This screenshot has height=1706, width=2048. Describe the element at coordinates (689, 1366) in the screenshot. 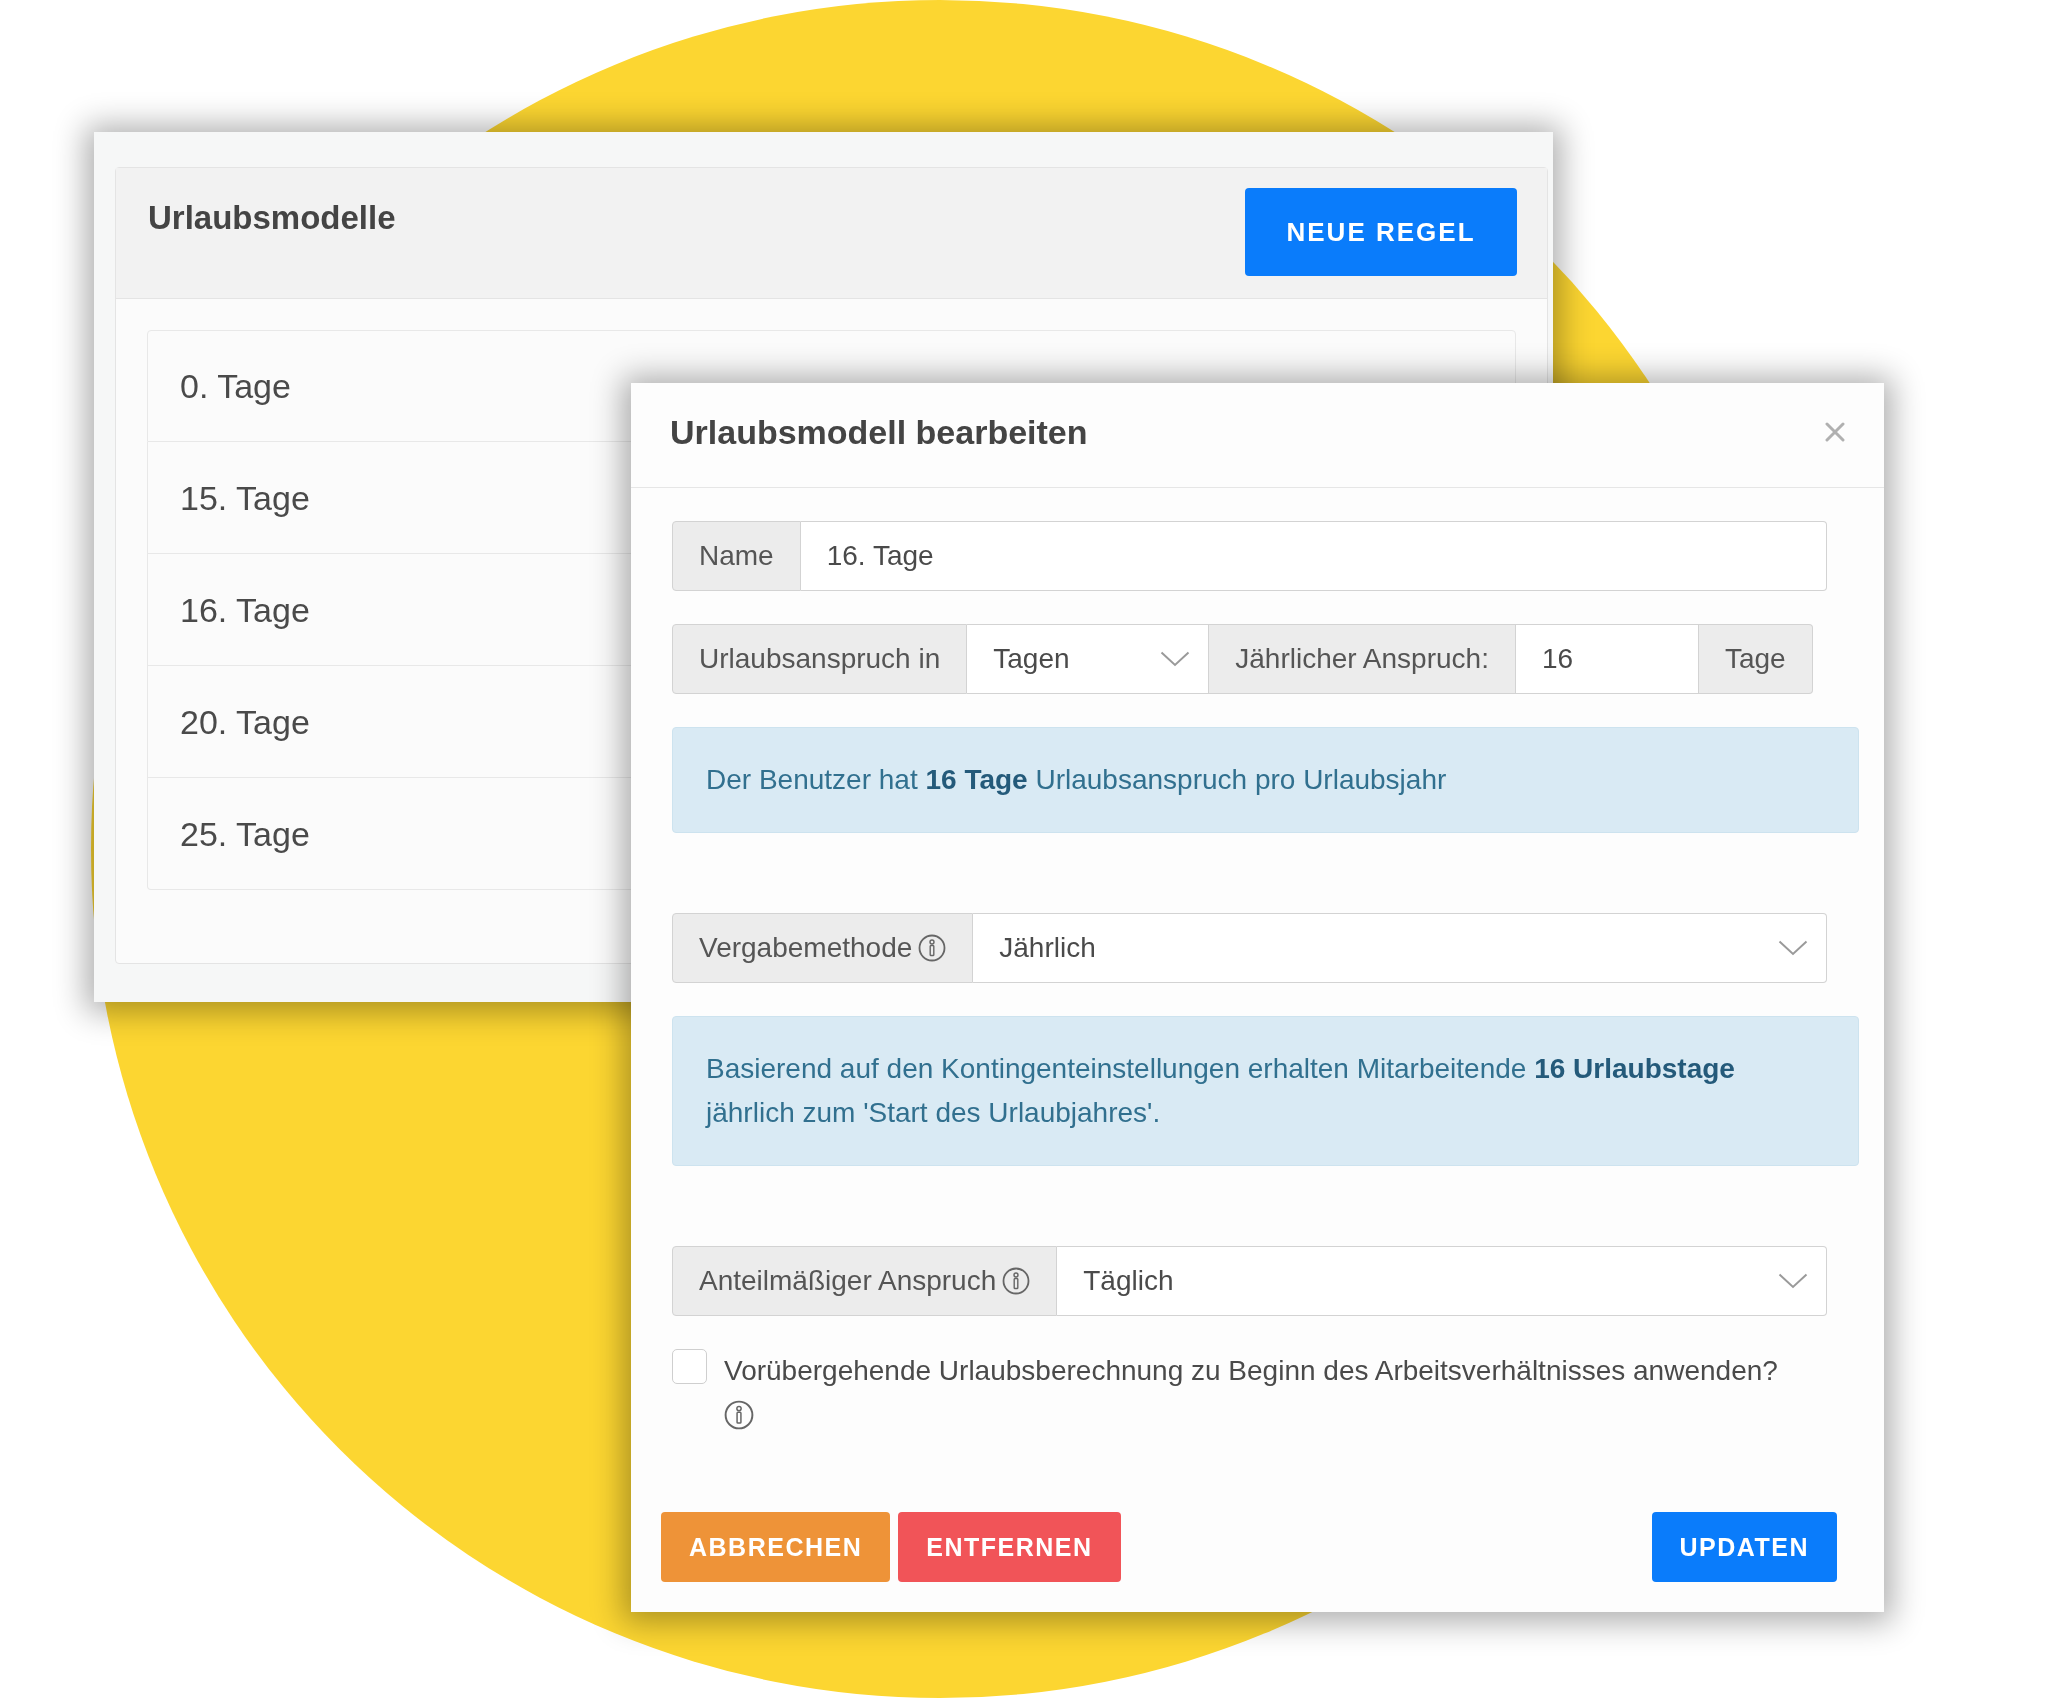

I see `checkbox` at that location.